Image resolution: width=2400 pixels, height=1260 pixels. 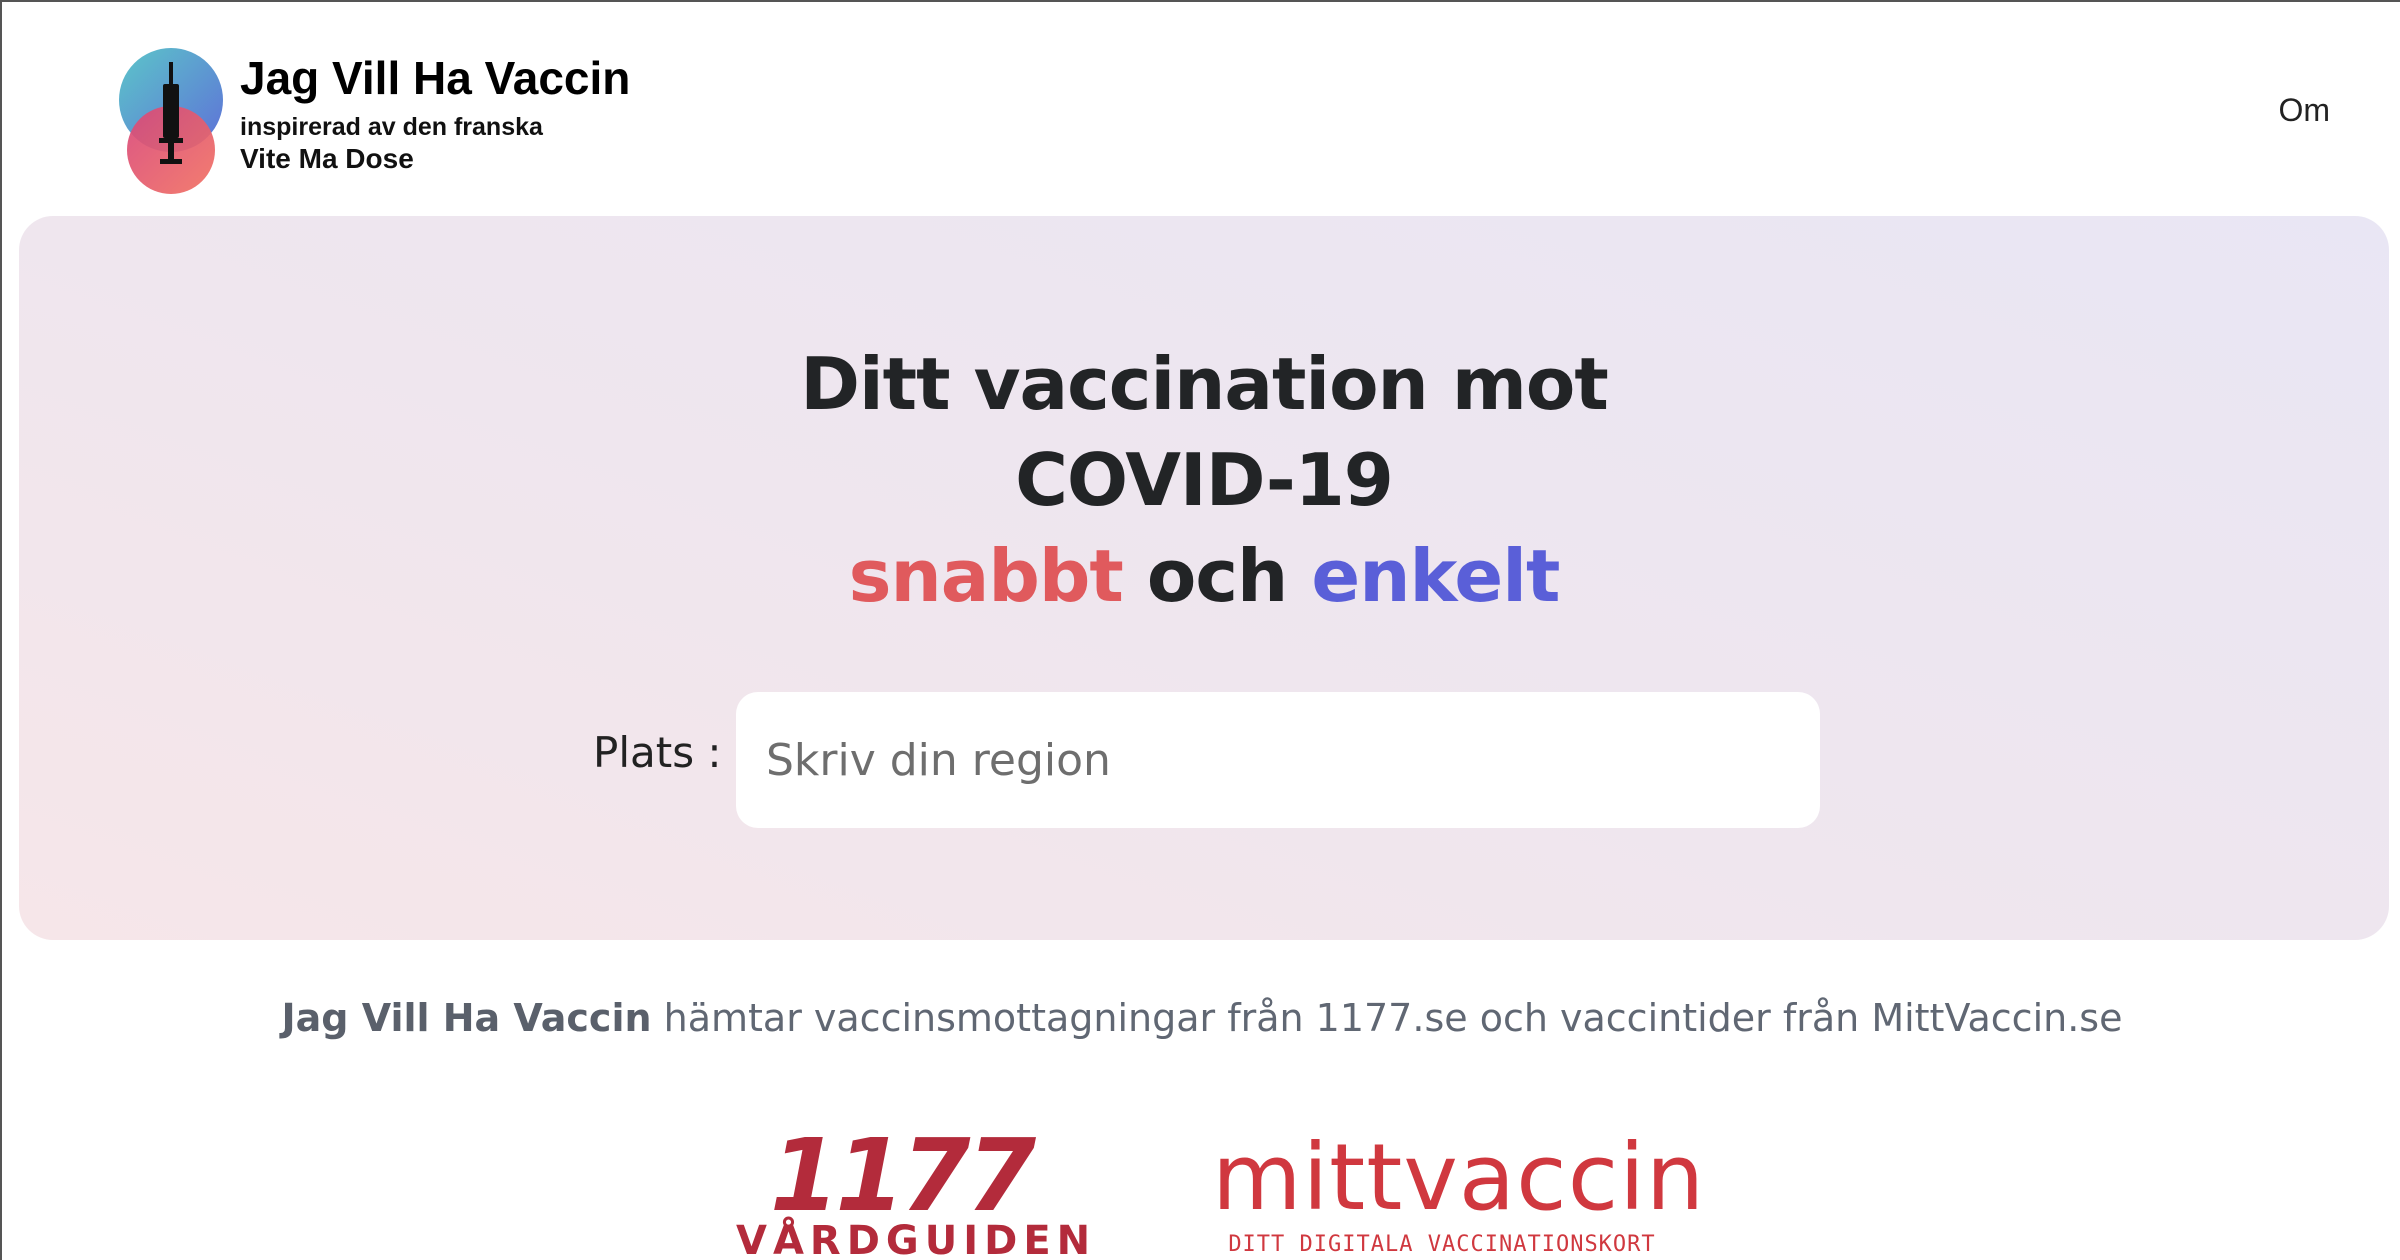 What do you see at coordinates (435, 78) in the screenshot?
I see `brand-title: Jag Vill Ha Vaccin` at bounding box center [435, 78].